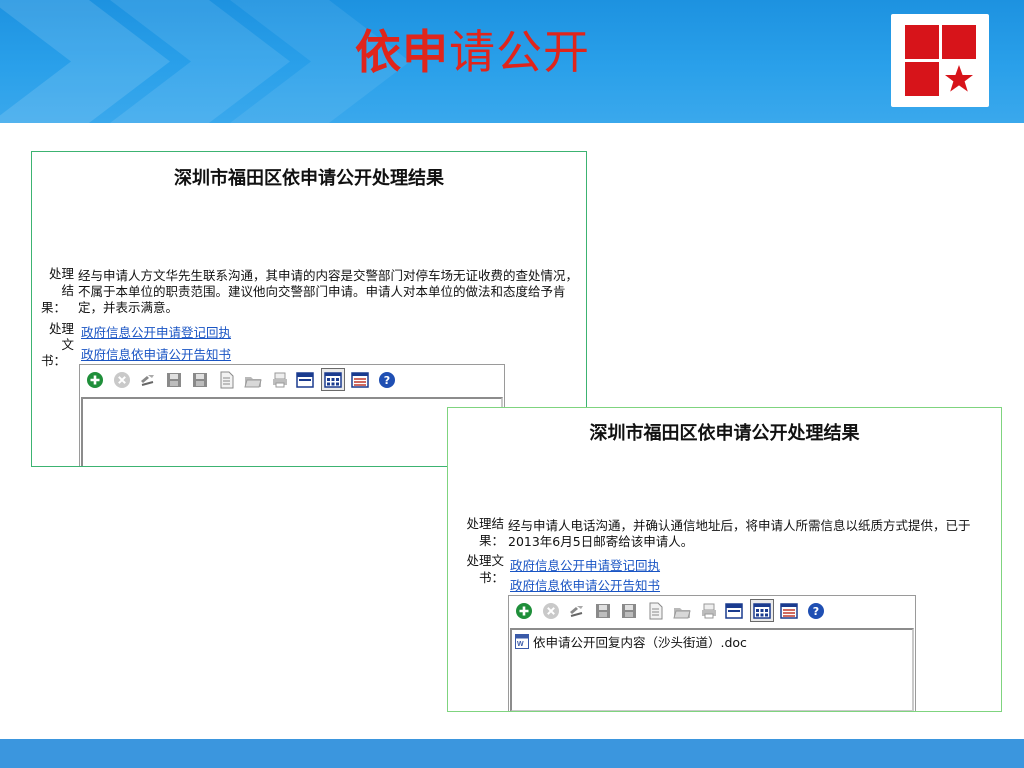 The height and width of the screenshot is (768, 1024). What do you see at coordinates (520, 644) in the screenshot?
I see `svg-text: W` at bounding box center [520, 644].